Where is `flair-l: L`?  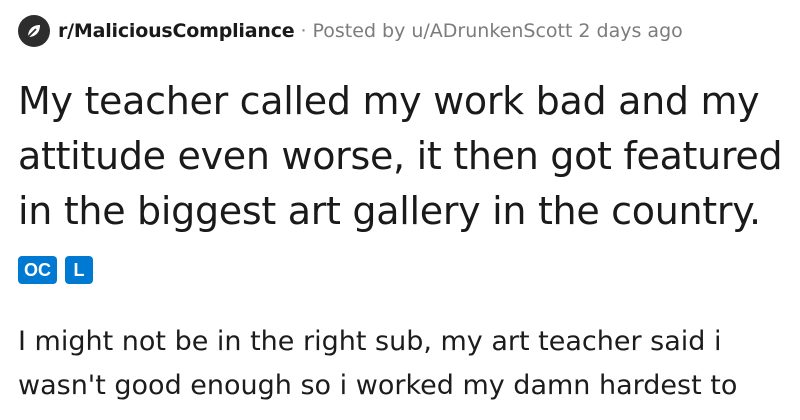 flair-l: L is located at coordinates (79, 270).